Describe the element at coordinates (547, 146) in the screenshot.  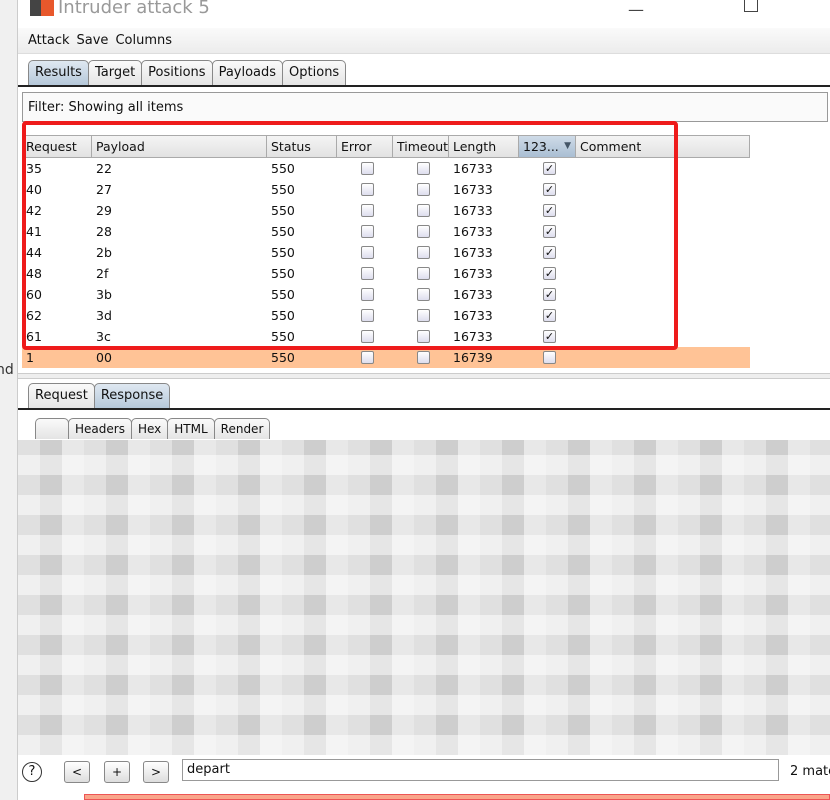
I see `column-header-match: 123... ▼` at that location.